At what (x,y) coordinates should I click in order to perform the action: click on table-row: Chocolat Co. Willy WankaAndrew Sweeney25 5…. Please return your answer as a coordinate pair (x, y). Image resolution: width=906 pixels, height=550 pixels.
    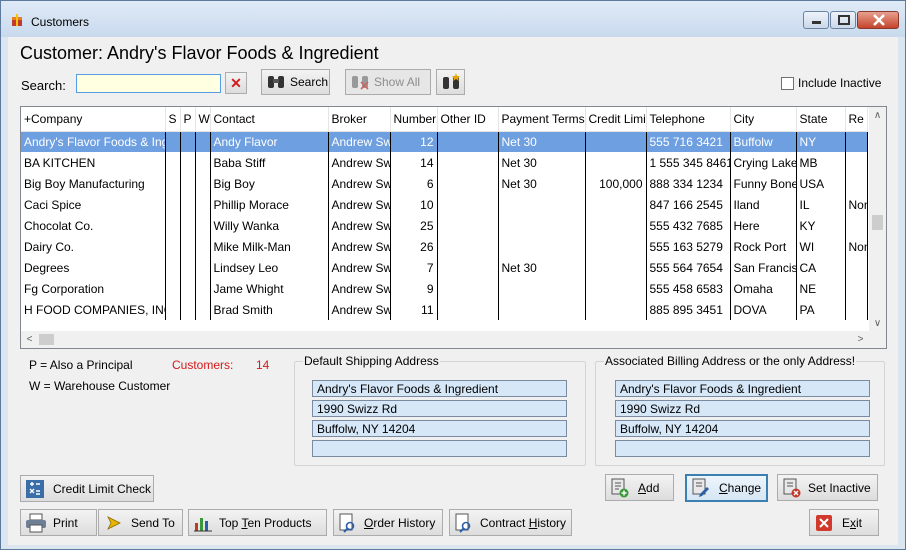
    Looking at the image, I should click on (444, 225).